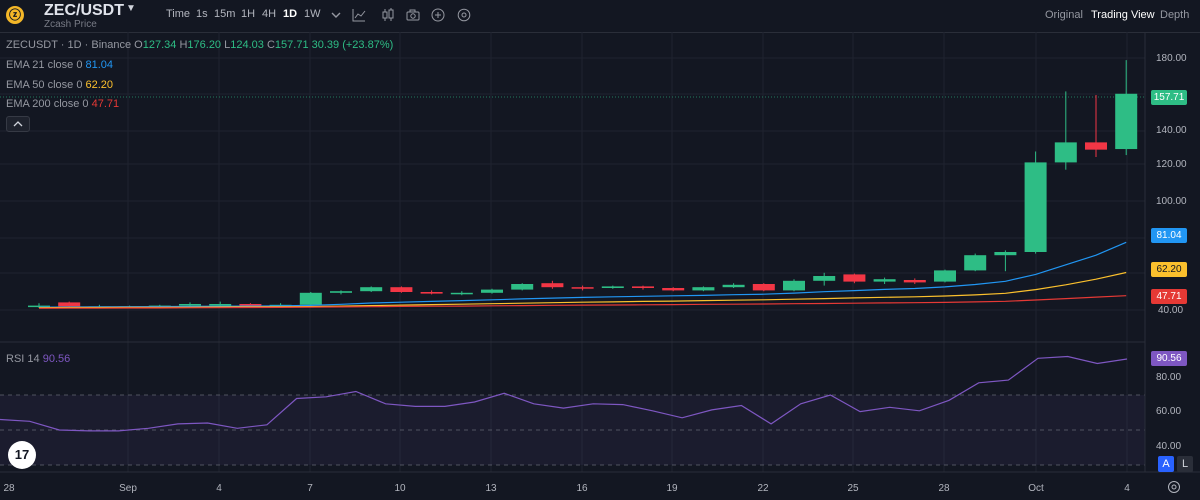  I want to click on ema200-legend: EMA 200 close 0 47.71, so click(62, 104).